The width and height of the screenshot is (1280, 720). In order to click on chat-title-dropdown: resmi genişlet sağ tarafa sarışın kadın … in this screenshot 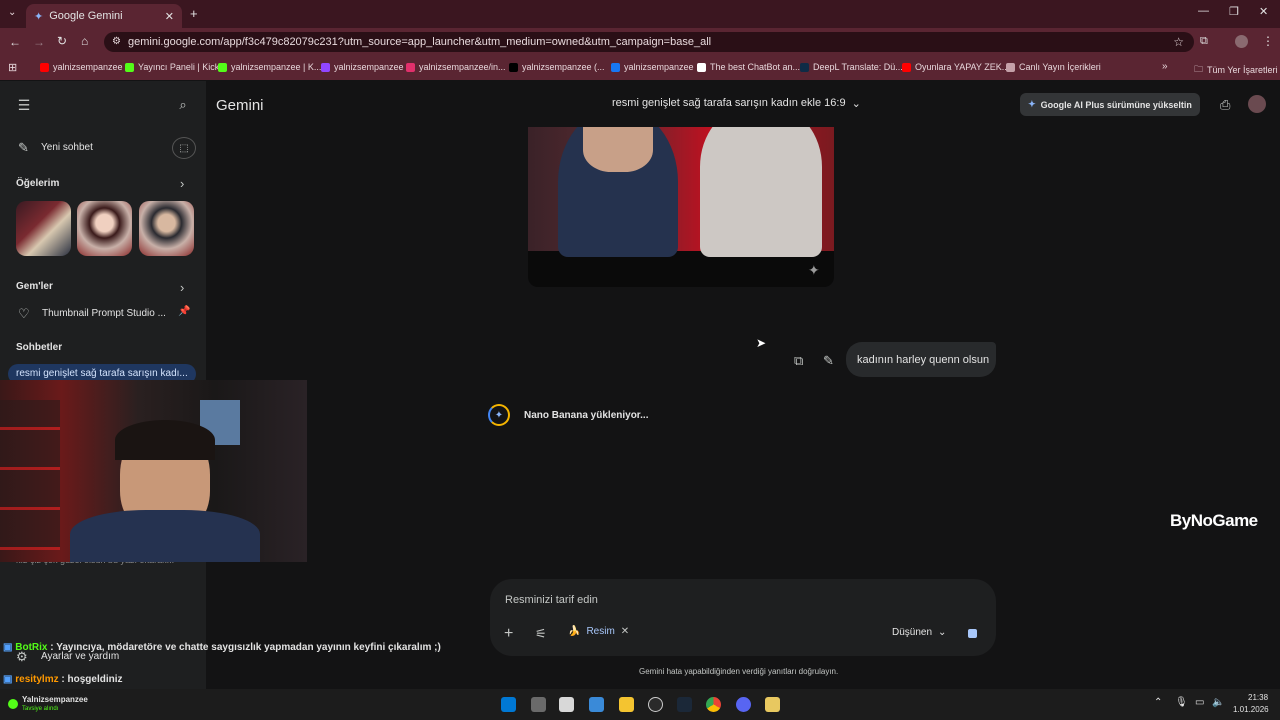, I will do `click(736, 103)`.